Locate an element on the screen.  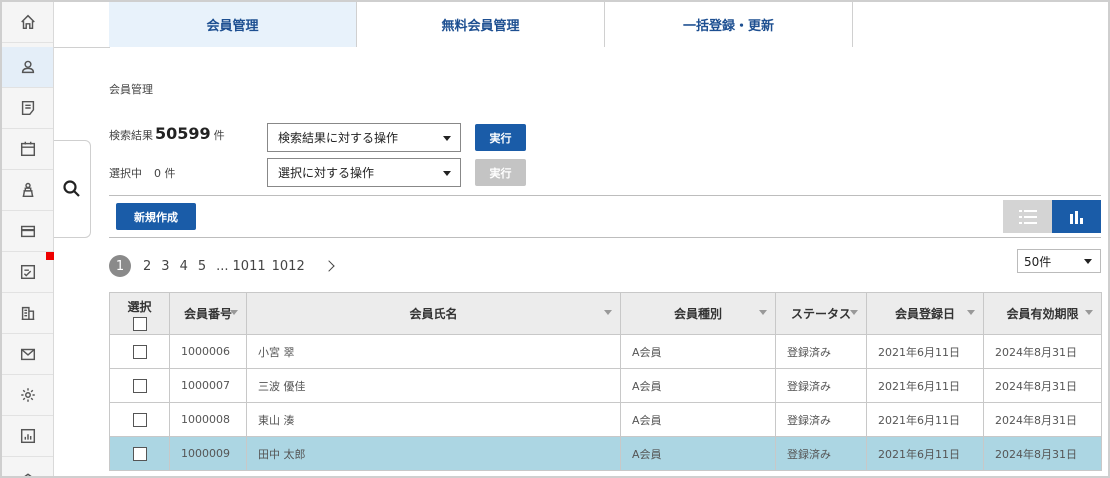
sidebar-item-calendar is located at coordinates (27, 149).